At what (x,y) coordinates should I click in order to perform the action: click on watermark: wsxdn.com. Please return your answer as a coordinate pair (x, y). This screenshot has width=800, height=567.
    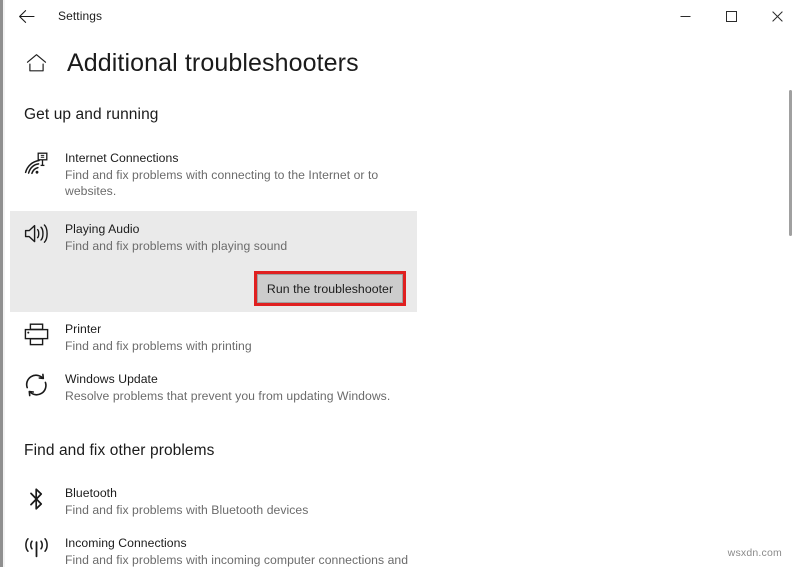
    Looking at the image, I should click on (754, 553).